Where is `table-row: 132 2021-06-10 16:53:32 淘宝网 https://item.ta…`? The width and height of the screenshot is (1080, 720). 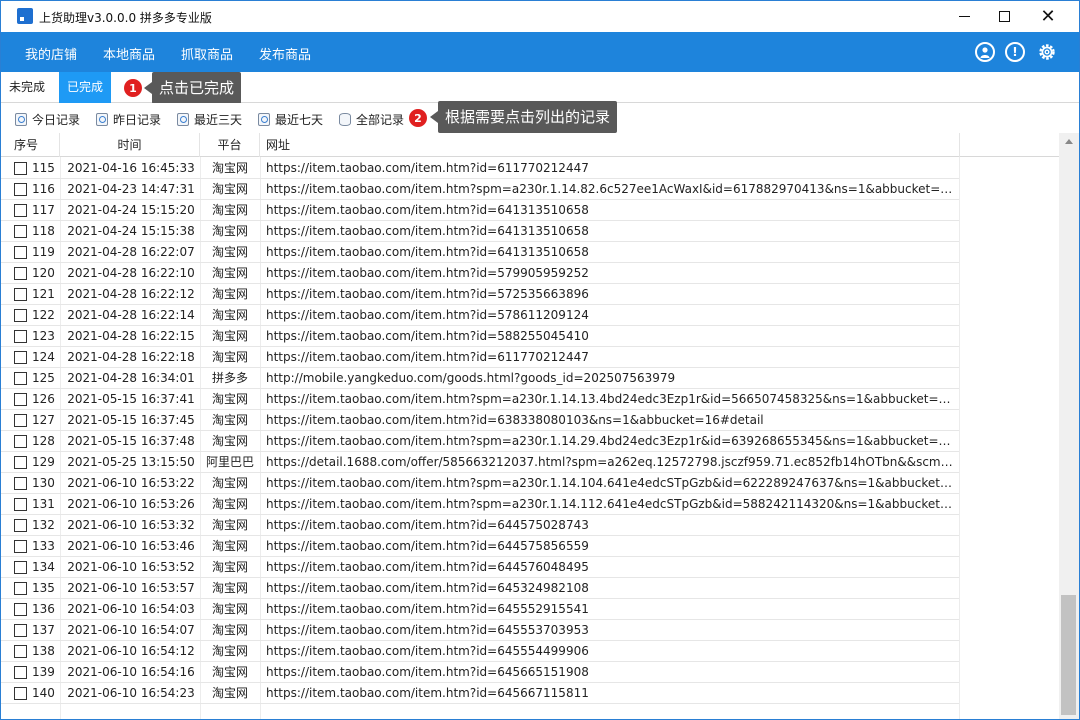
table-row: 132 2021-06-10 16:53:32 淘宝网 https://item.ta… is located at coordinates (480, 525).